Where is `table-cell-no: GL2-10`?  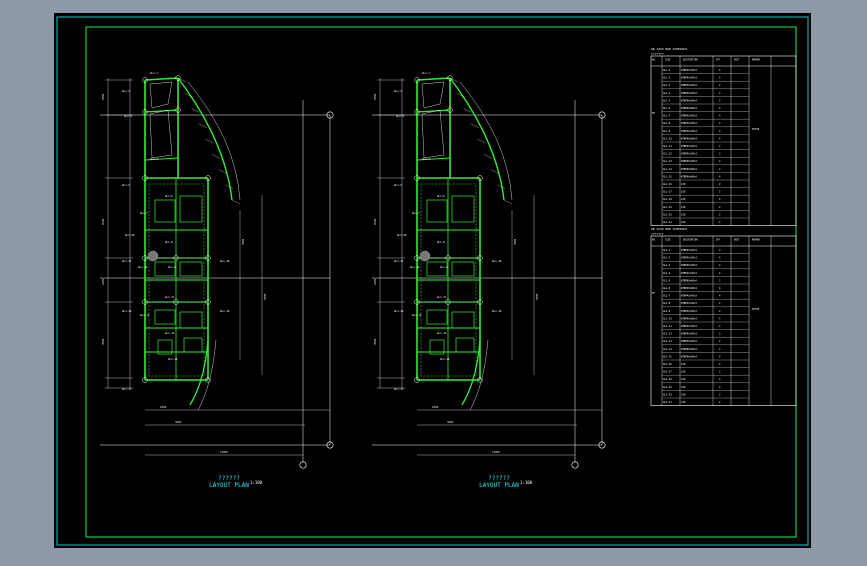
table-cell-no: GL2-10 is located at coordinates (667, 318).